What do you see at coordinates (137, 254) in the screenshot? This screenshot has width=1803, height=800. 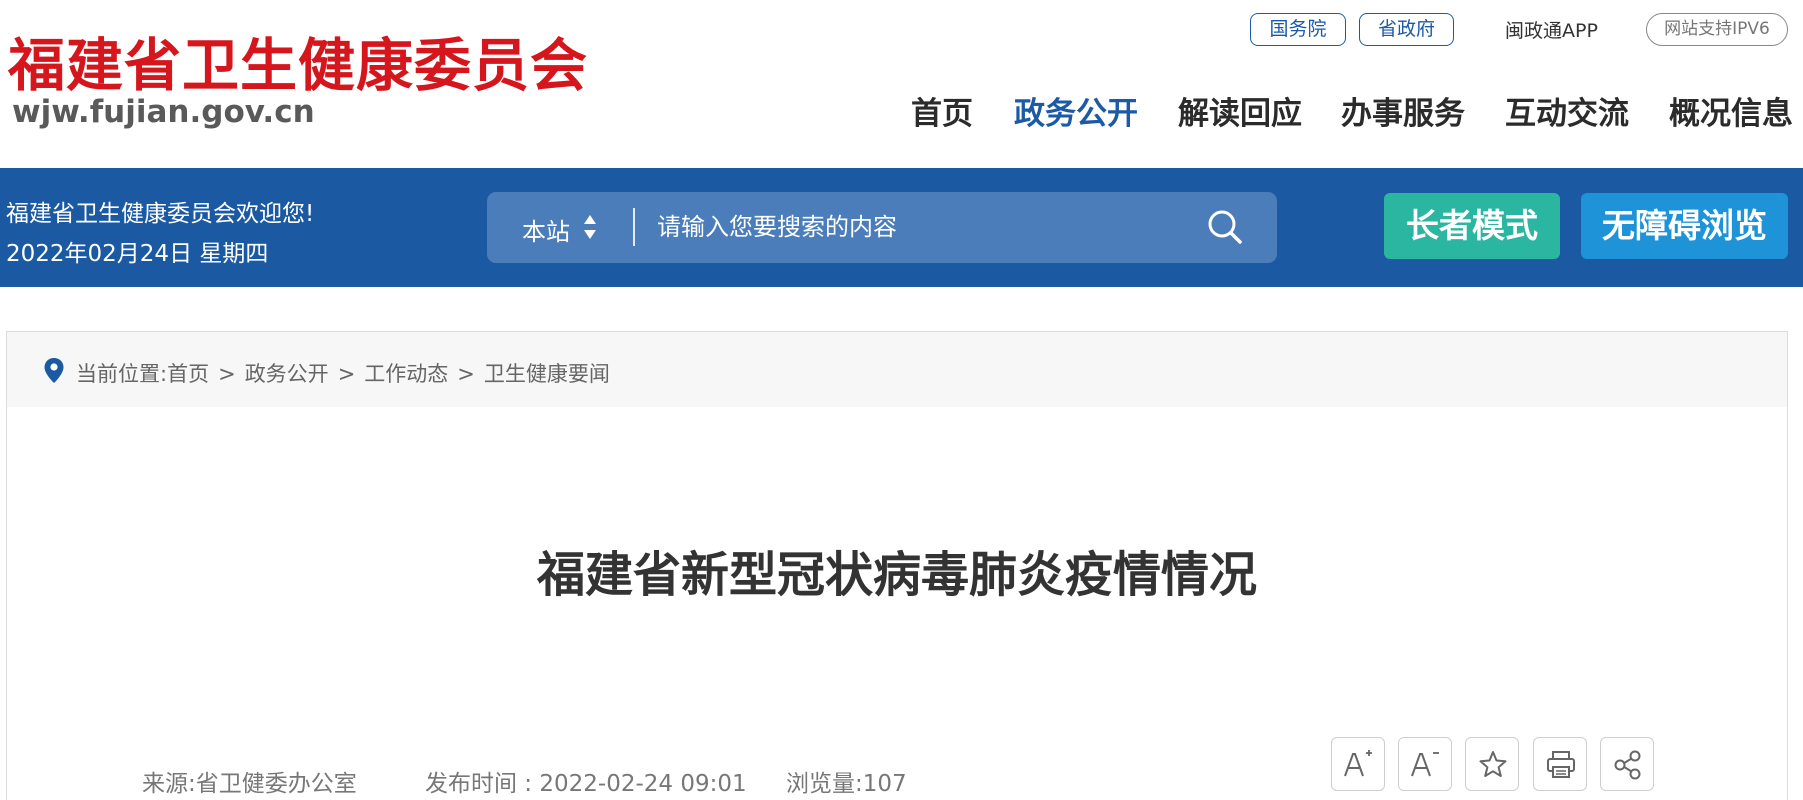 I see `current-date: 2022年02月24日 星期四` at bounding box center [137, 254].